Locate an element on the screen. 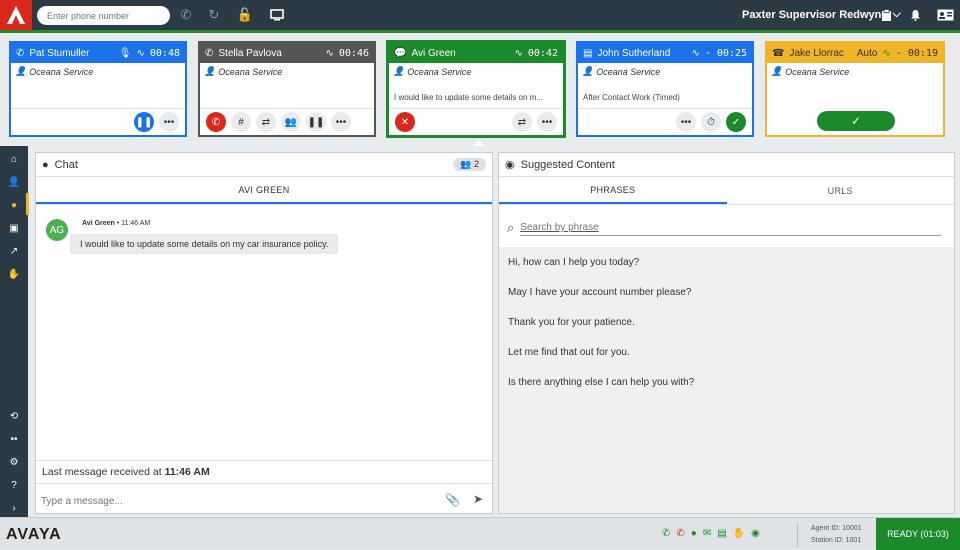  avaya-logo-icon is located at coordinates (16, 15).